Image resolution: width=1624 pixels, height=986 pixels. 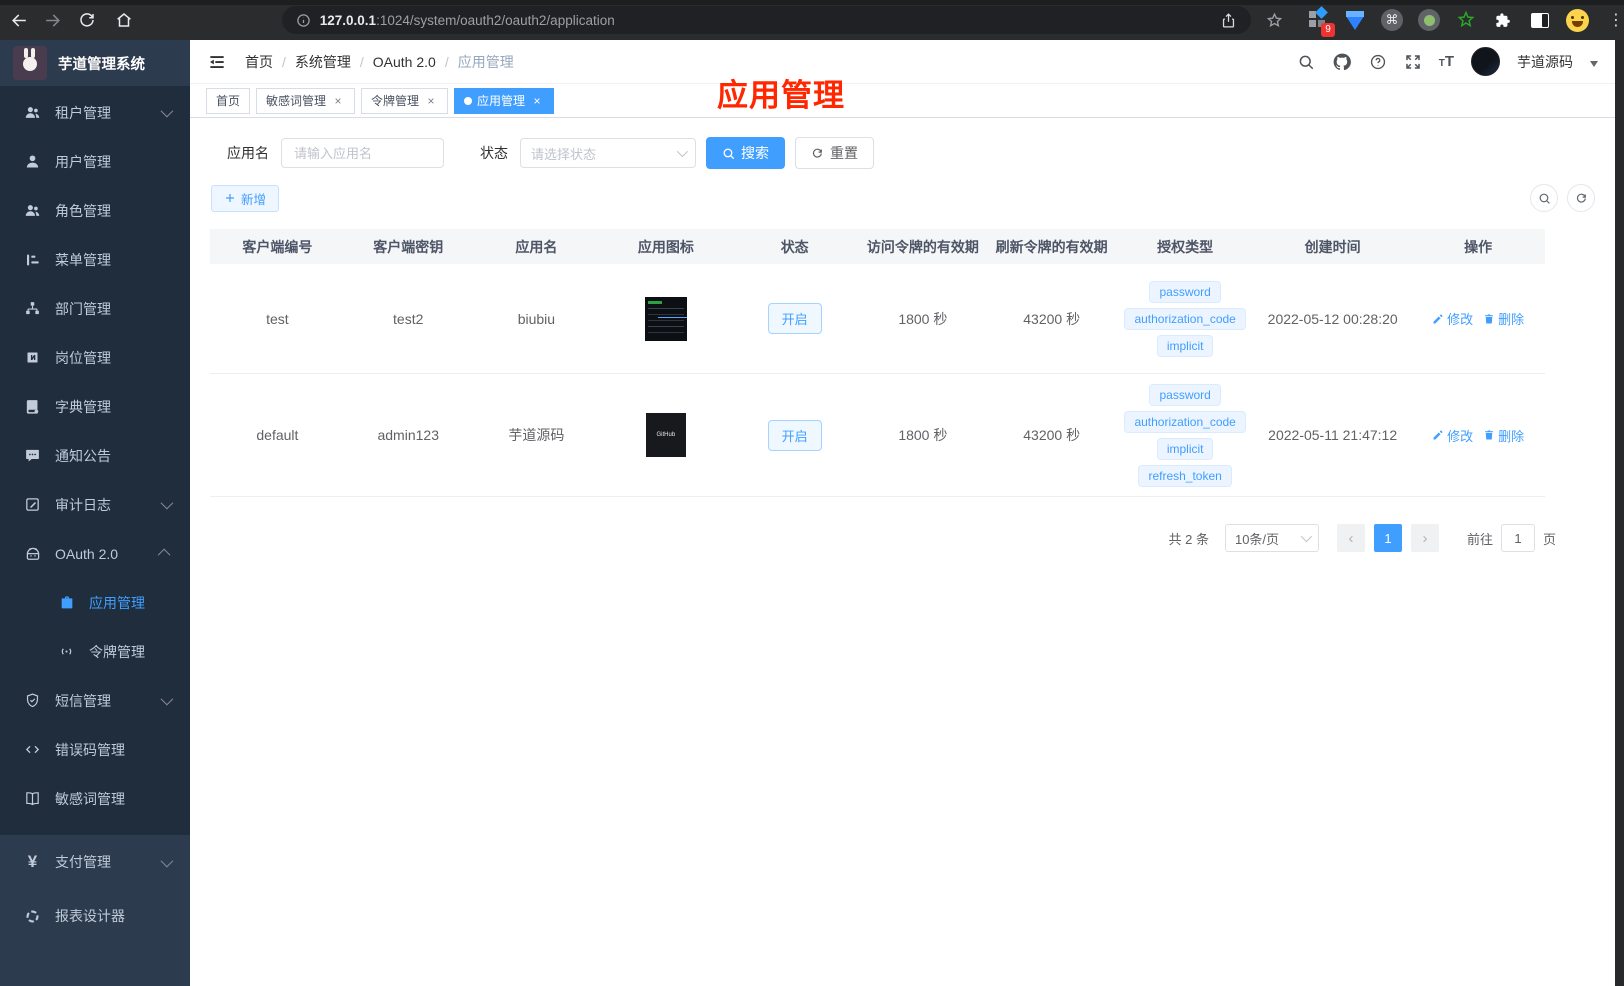 What do you see at coordinates (665, 435) in the screenshot?
I see `cell-app-icon: GitHub` at bounding box center [665, 435].